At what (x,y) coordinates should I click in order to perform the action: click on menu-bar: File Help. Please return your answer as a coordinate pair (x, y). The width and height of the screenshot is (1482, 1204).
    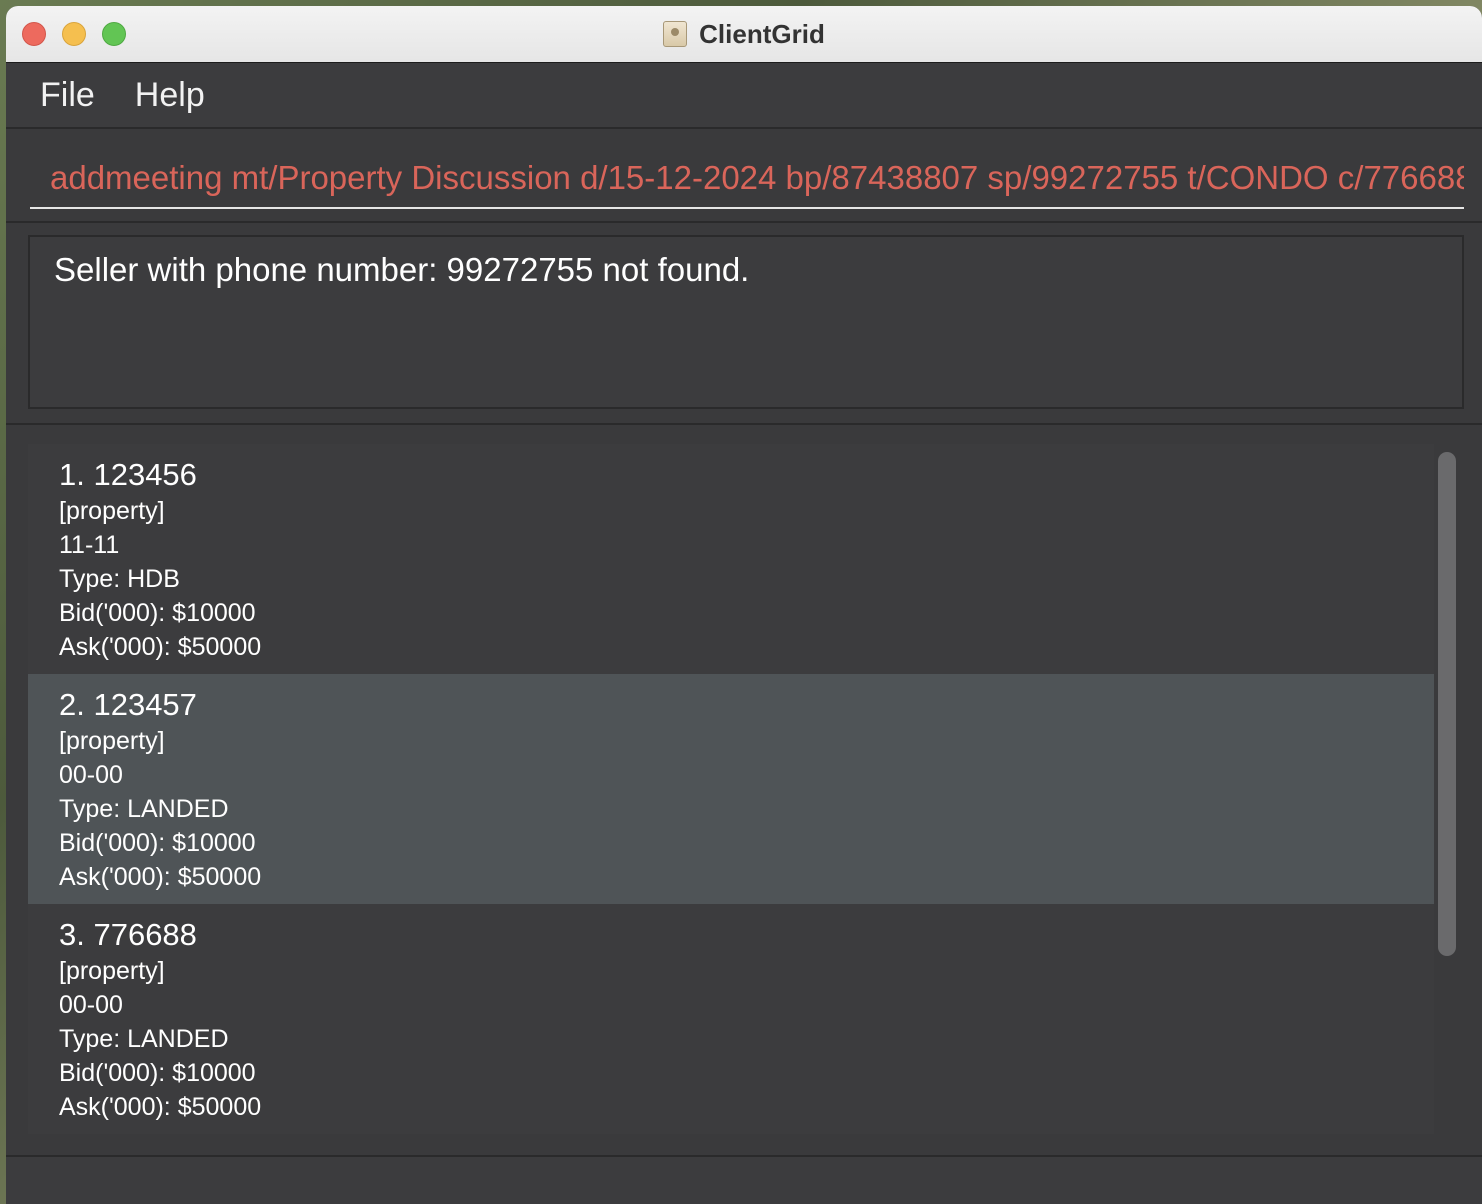
    Looking at the image, I should click on (744, 96).